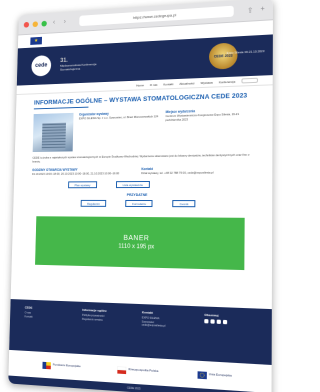 The width and height of the screenshot is (320, 392). Describe the element at coordinates (43, 23) in the screenshot. I see `maximize-window-button` at that location.